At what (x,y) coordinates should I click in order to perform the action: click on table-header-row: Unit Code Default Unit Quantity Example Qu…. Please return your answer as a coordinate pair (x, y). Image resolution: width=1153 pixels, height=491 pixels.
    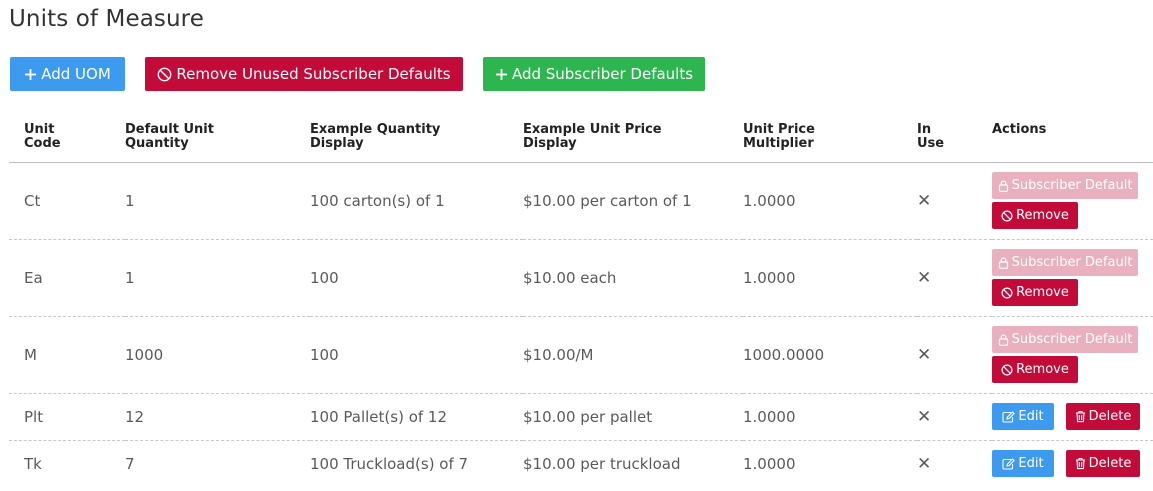
    Looking at the image, I should click on (581, 139).